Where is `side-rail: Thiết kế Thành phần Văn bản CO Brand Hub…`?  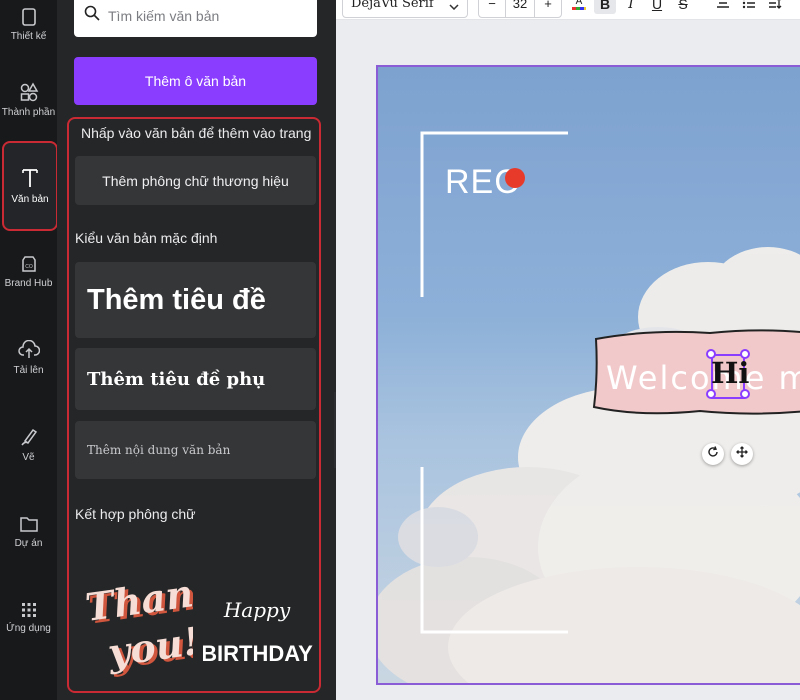 side-rail: Thiết kế Thành phần Văn bản CO Brand Hub… is located at coordinates (29, 350).